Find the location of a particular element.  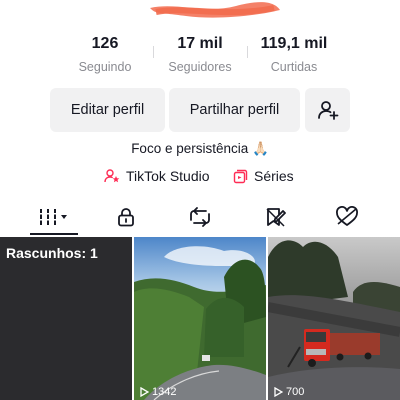

tab-reposts is located at coordinates (200, 217).